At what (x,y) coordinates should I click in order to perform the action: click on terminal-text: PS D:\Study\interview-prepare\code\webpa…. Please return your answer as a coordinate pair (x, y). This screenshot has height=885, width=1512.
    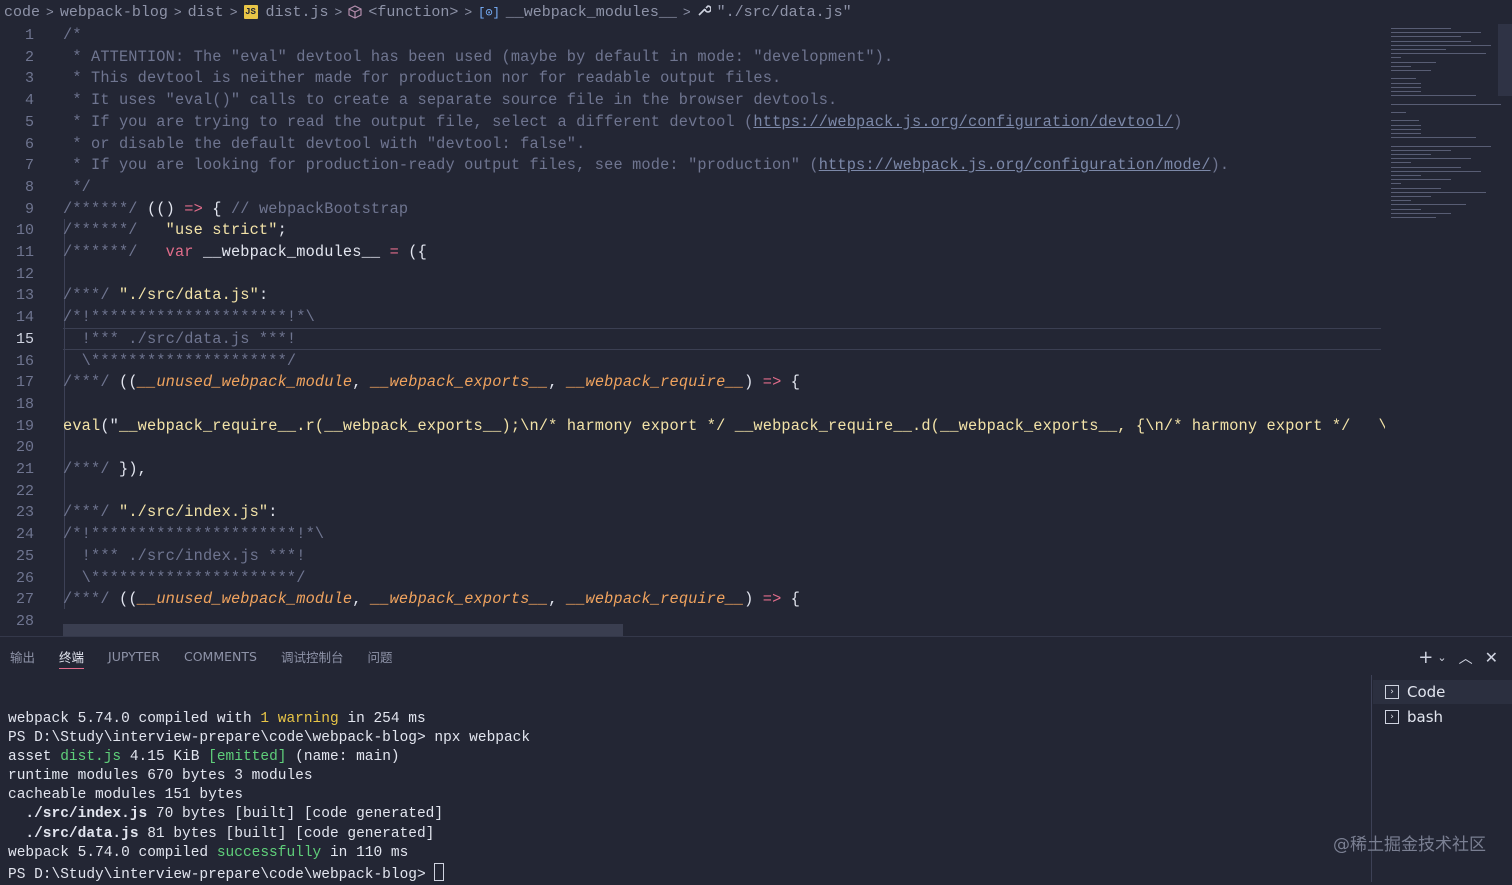
    Looking at the image, I should click on (221, 874).